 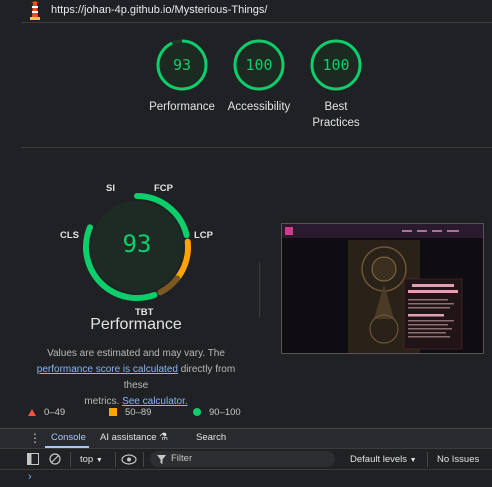 I want to click on section-divider, so click(x=256, y=147).